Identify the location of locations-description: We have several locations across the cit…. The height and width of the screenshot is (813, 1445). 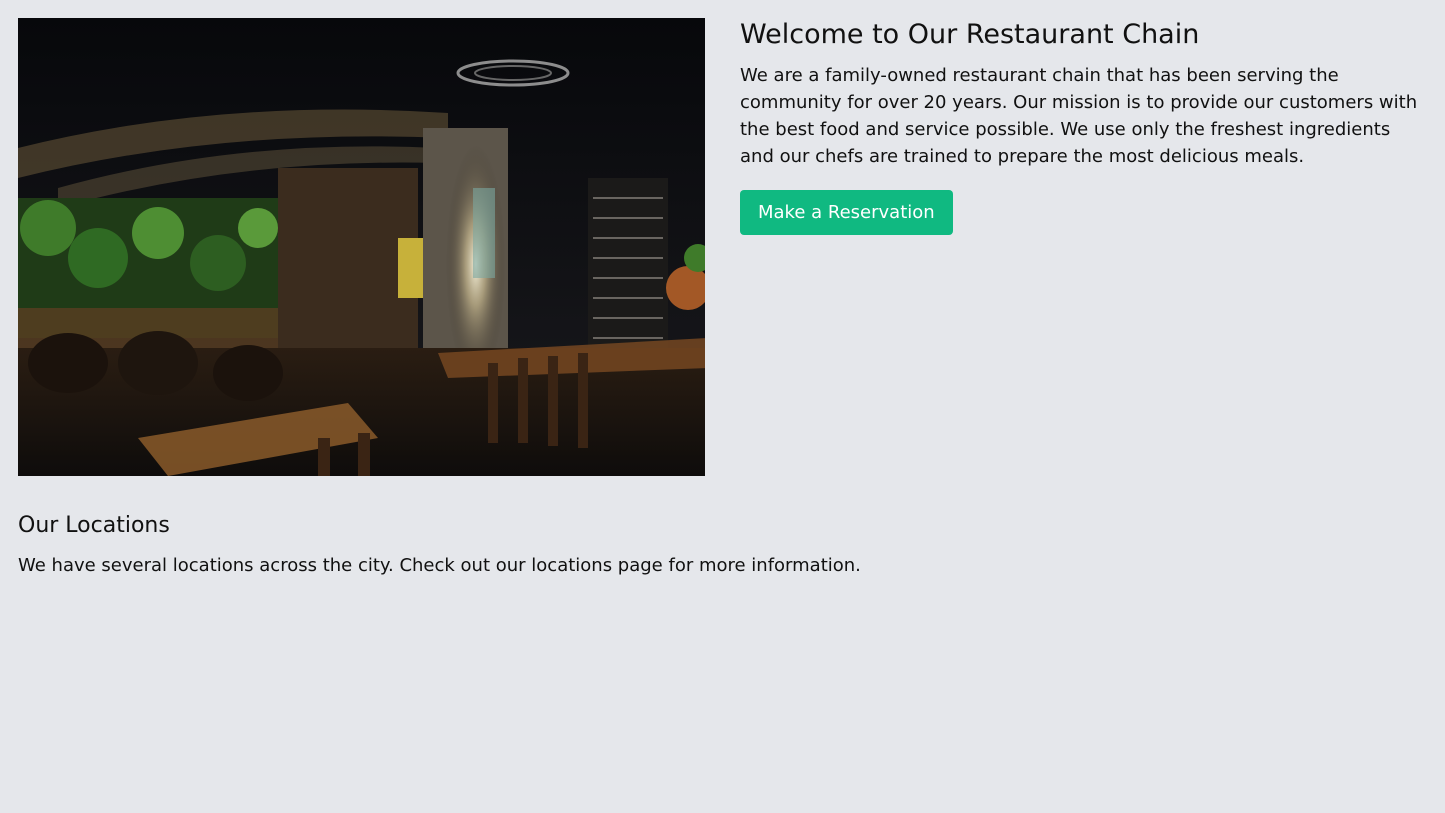
(439, 565).